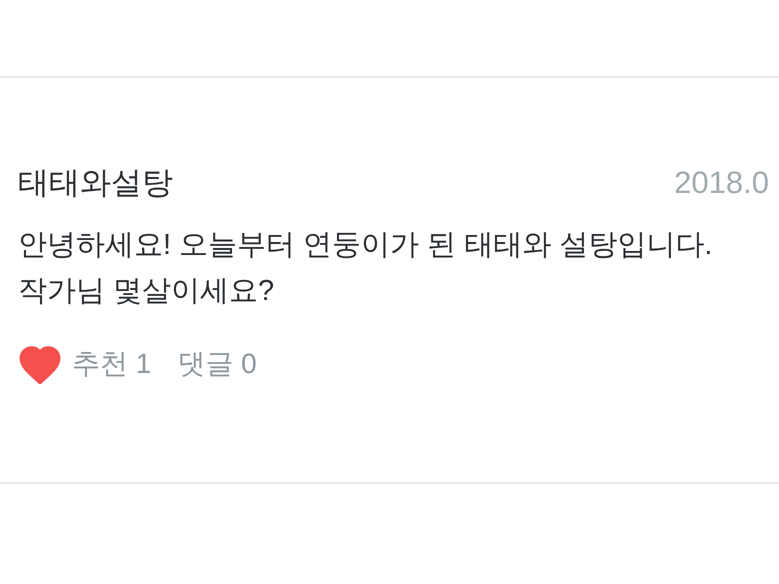 This screenshot has width=779, height=584. I want to click on heart-icon, so click(40, 364).